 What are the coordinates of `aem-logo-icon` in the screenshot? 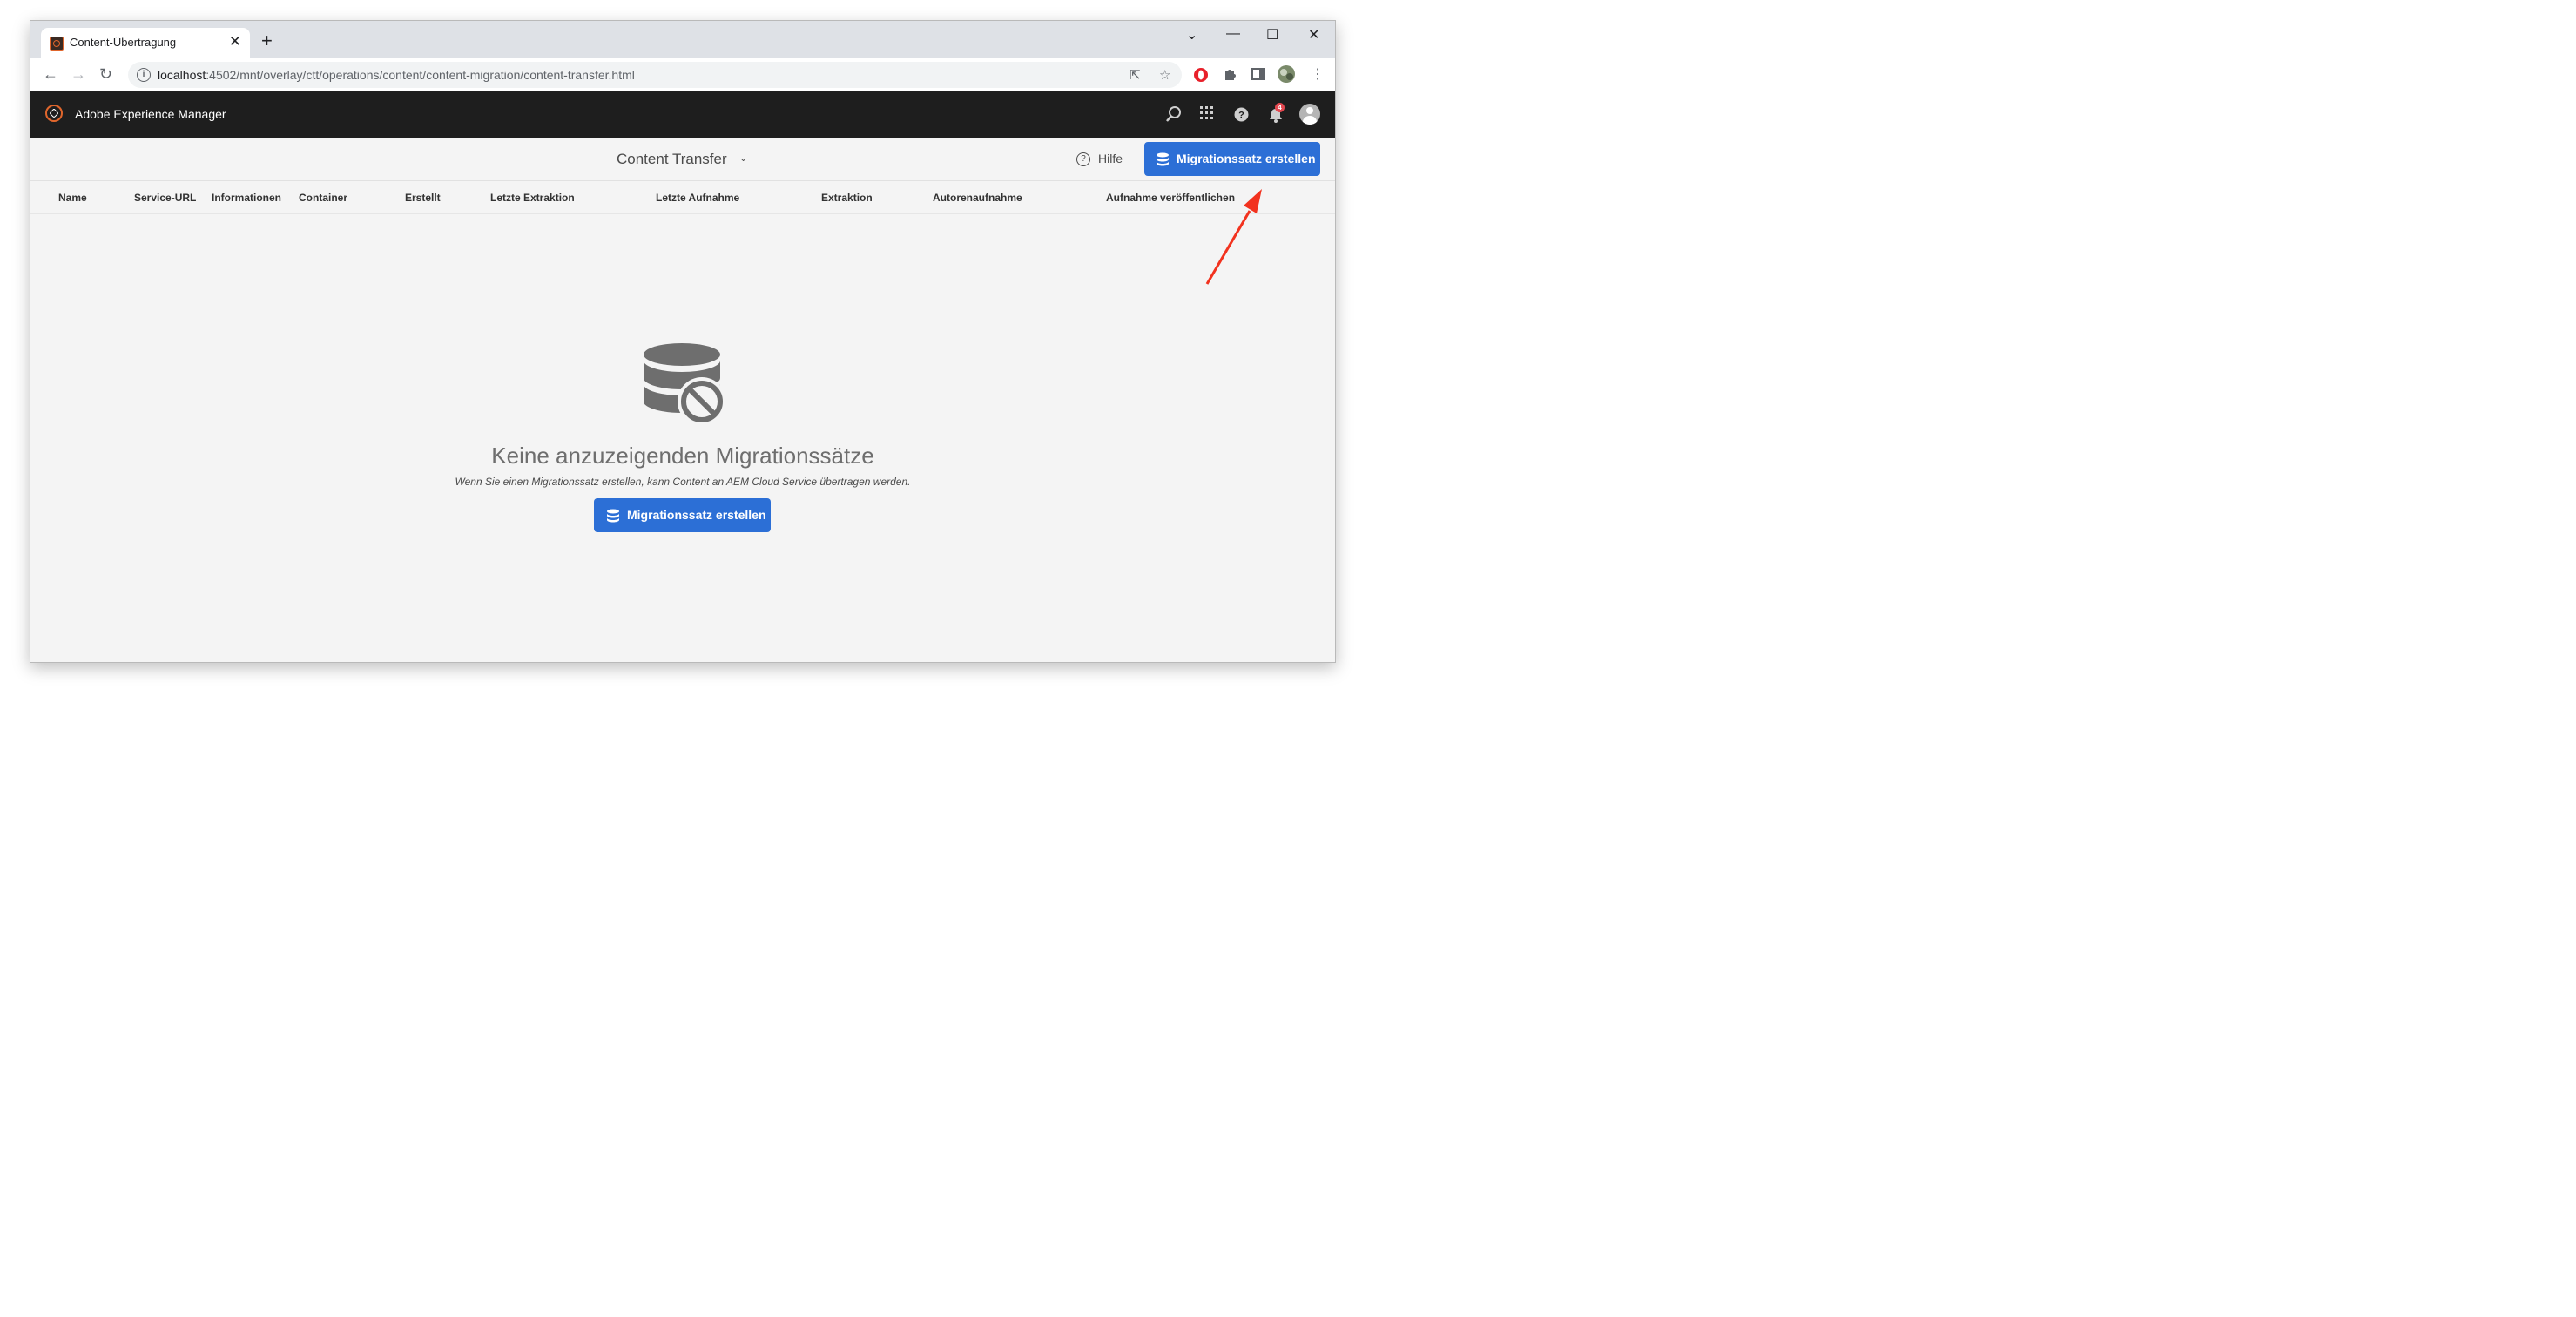 It's located at (54, 113).